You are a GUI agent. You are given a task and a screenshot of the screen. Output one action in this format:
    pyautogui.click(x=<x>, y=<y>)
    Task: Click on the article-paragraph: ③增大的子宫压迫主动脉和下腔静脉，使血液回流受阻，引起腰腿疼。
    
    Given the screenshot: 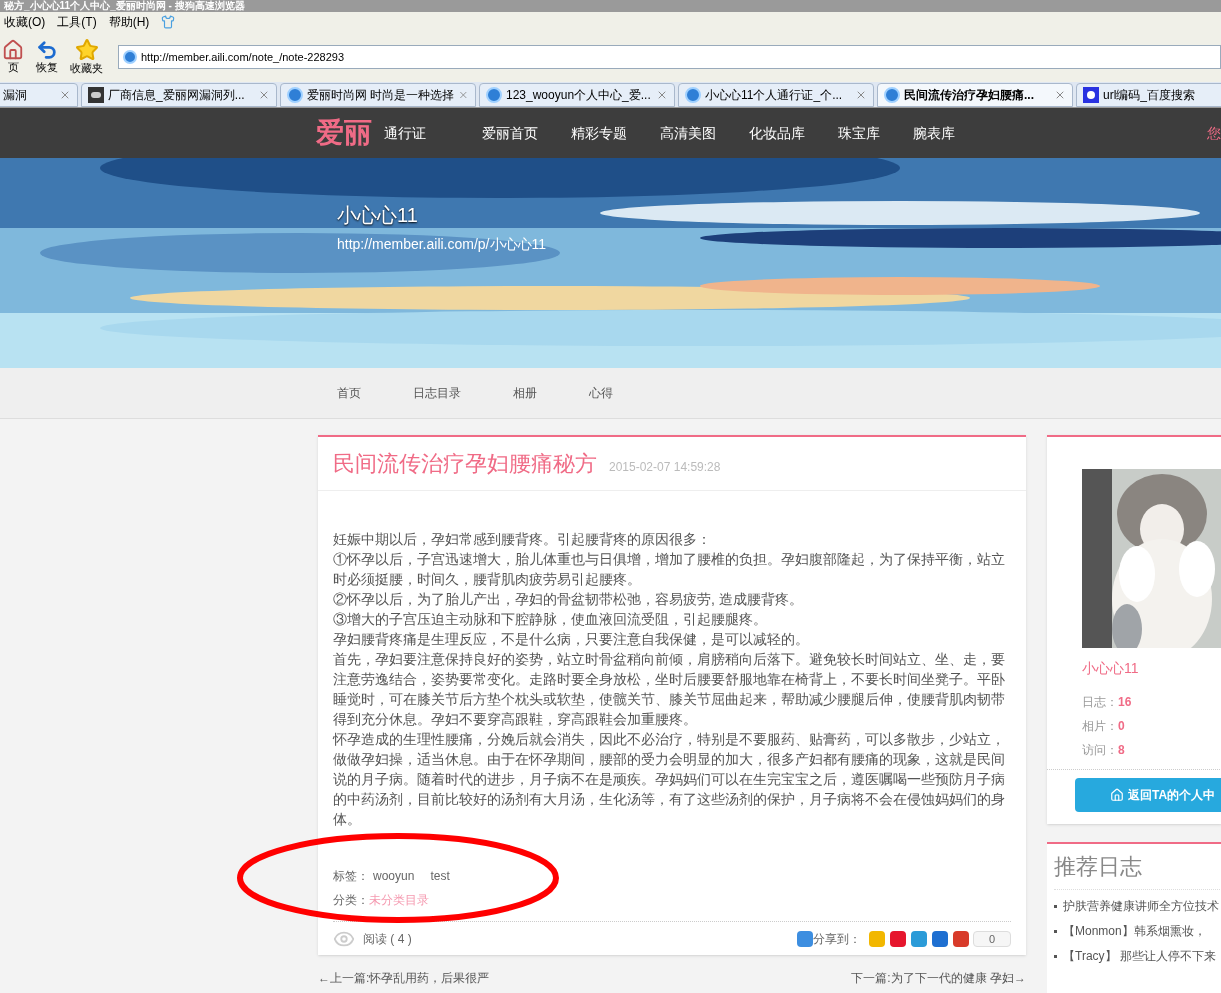 What is the action you would take?
    pyautogui.click(x=550, y=619)
    